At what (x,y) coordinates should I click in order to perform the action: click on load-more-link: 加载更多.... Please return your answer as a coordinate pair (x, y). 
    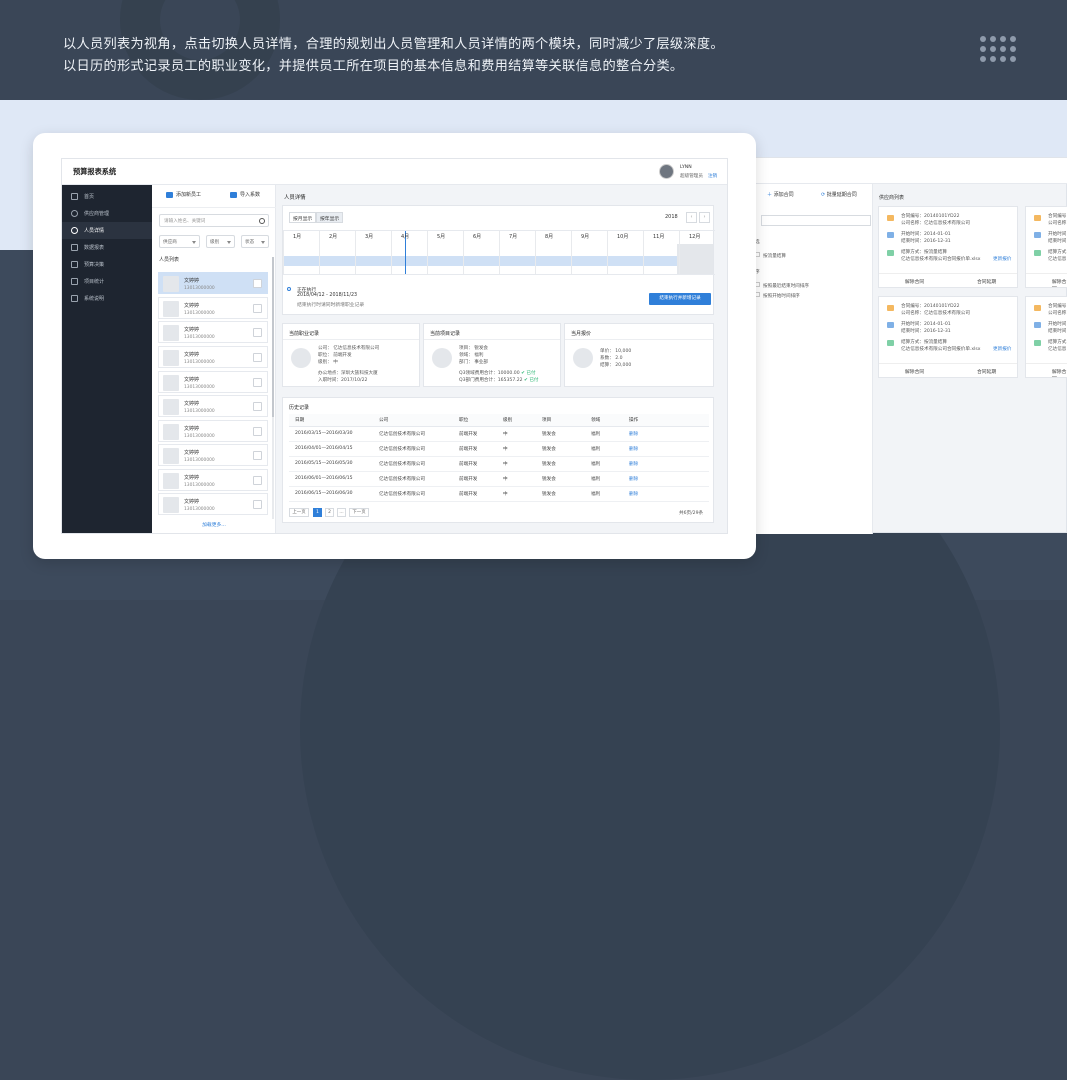
    Looking at the image, I should click on (214, 524).